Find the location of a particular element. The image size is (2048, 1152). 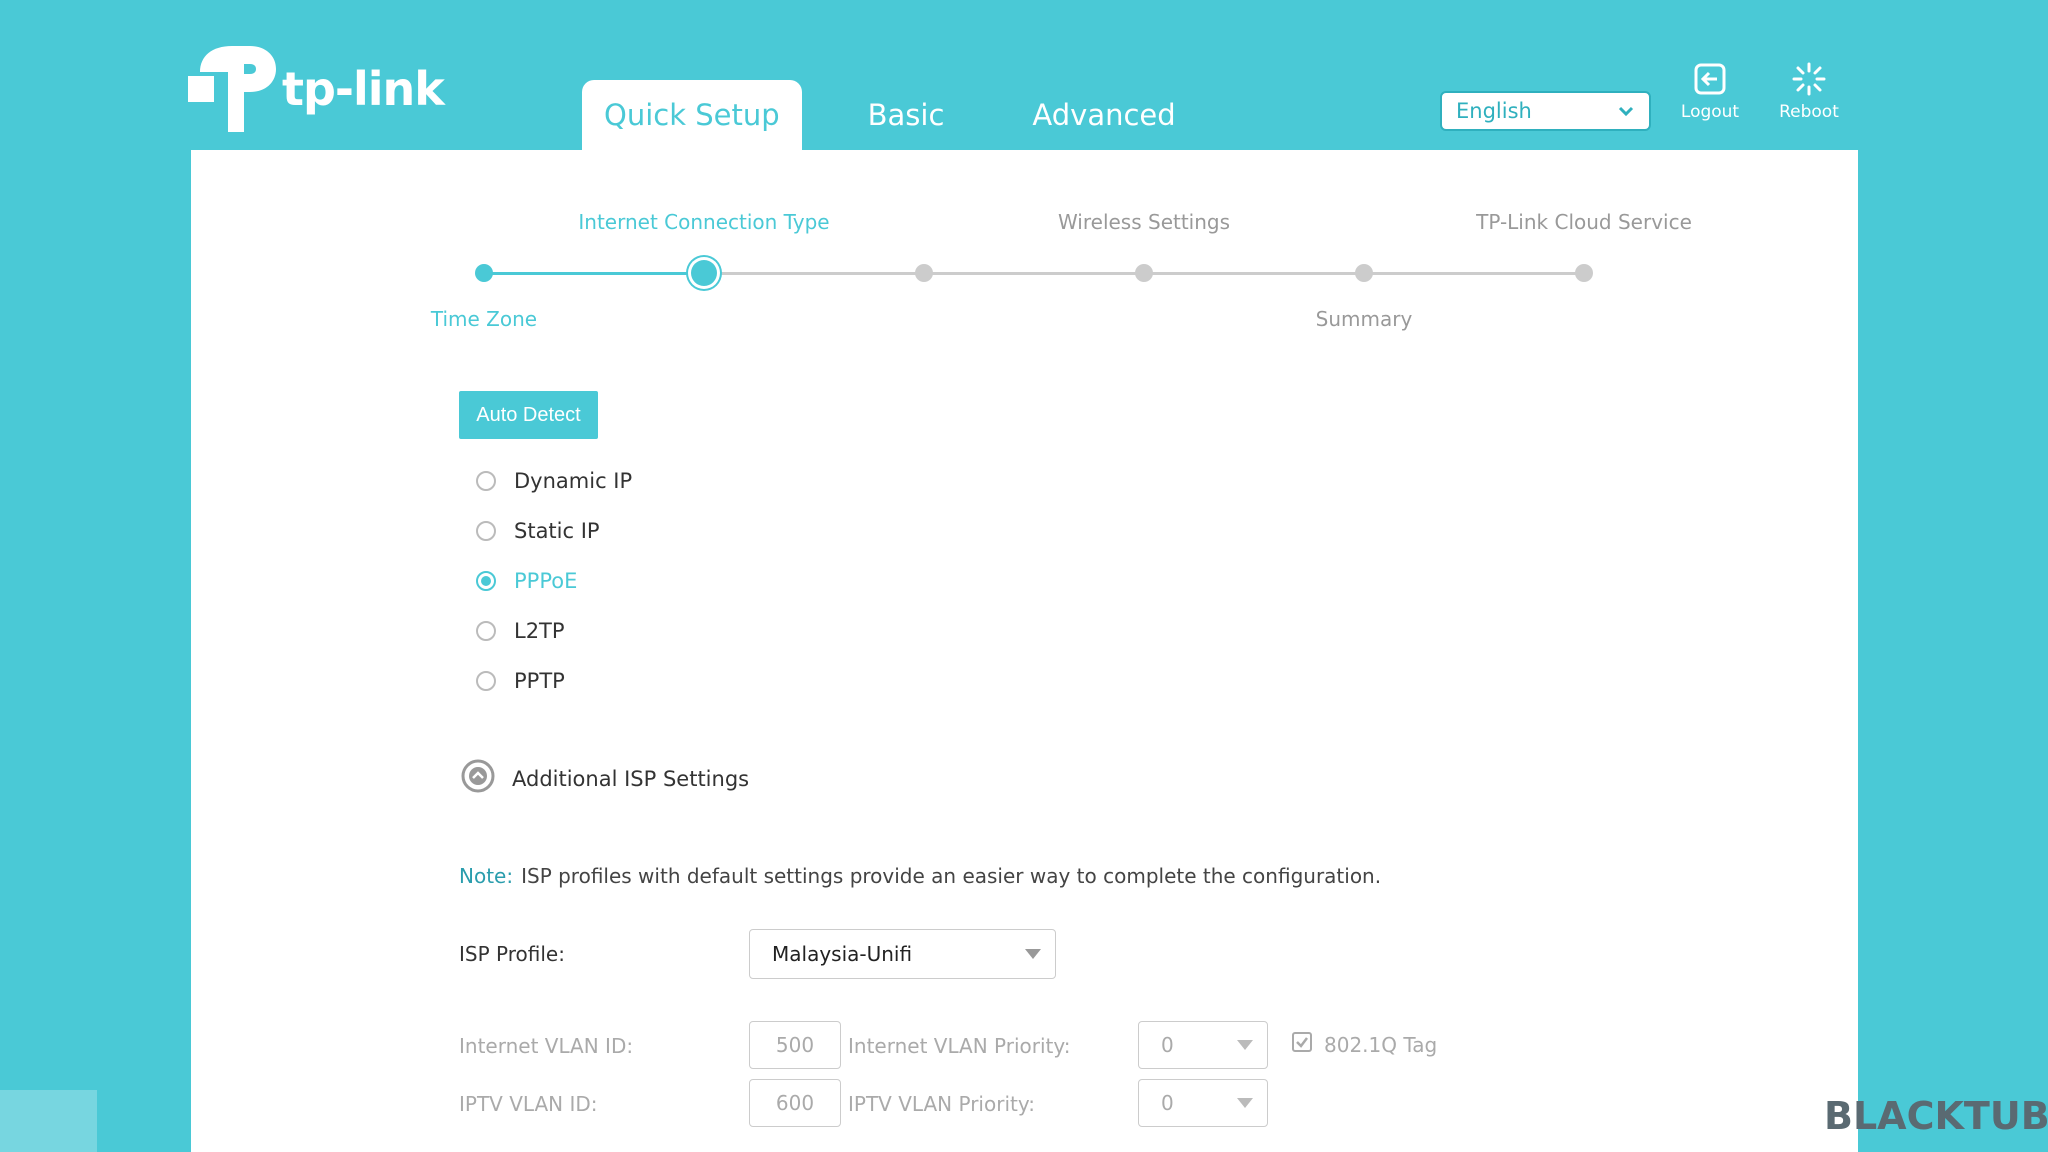

radio-dynamic-ip-label: Dynamic IP is located at coordinates (573, 481).